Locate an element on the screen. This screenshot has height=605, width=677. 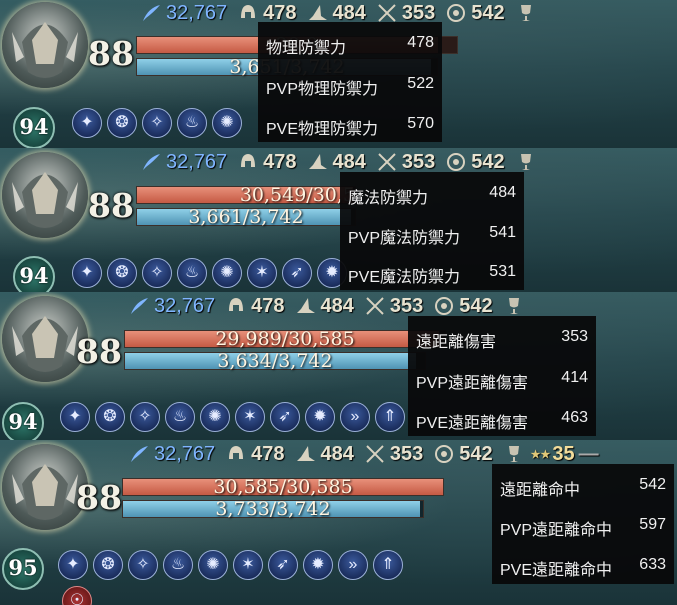
tooltip-label: 遠距離傷害 is located at coordinates (456, 342).